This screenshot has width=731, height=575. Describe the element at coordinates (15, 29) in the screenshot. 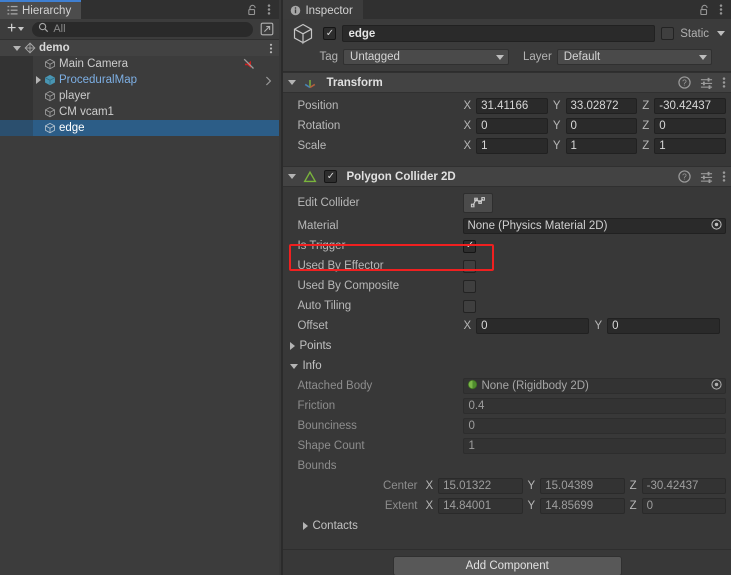

I see `create-gameobject-button: +` at that location.